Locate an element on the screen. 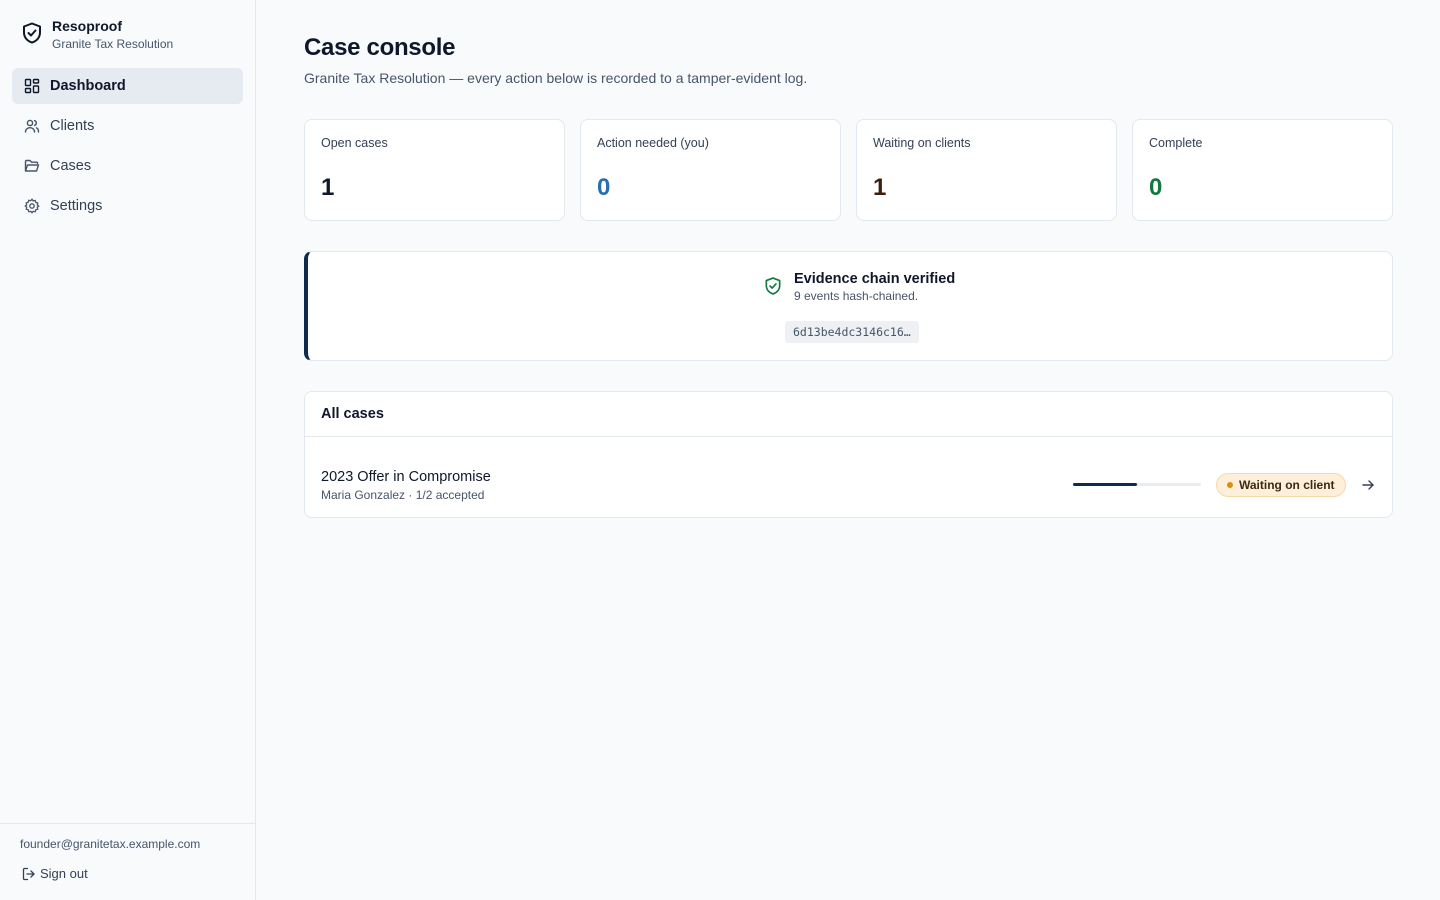  stat-label: Action needed (you) is located at coordinates (653, 143).